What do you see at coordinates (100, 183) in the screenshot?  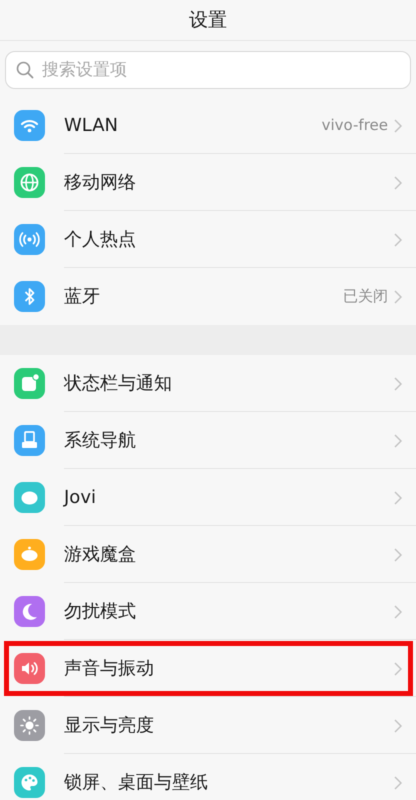 I see `item-label: 移动网络` at bounding box center [100, 183].